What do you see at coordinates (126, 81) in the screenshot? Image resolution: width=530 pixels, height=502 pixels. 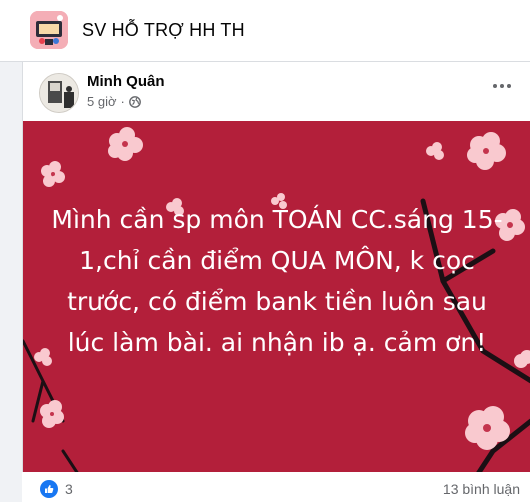 I see `author-name: Minh Quân` at bounding box center [126, 81].